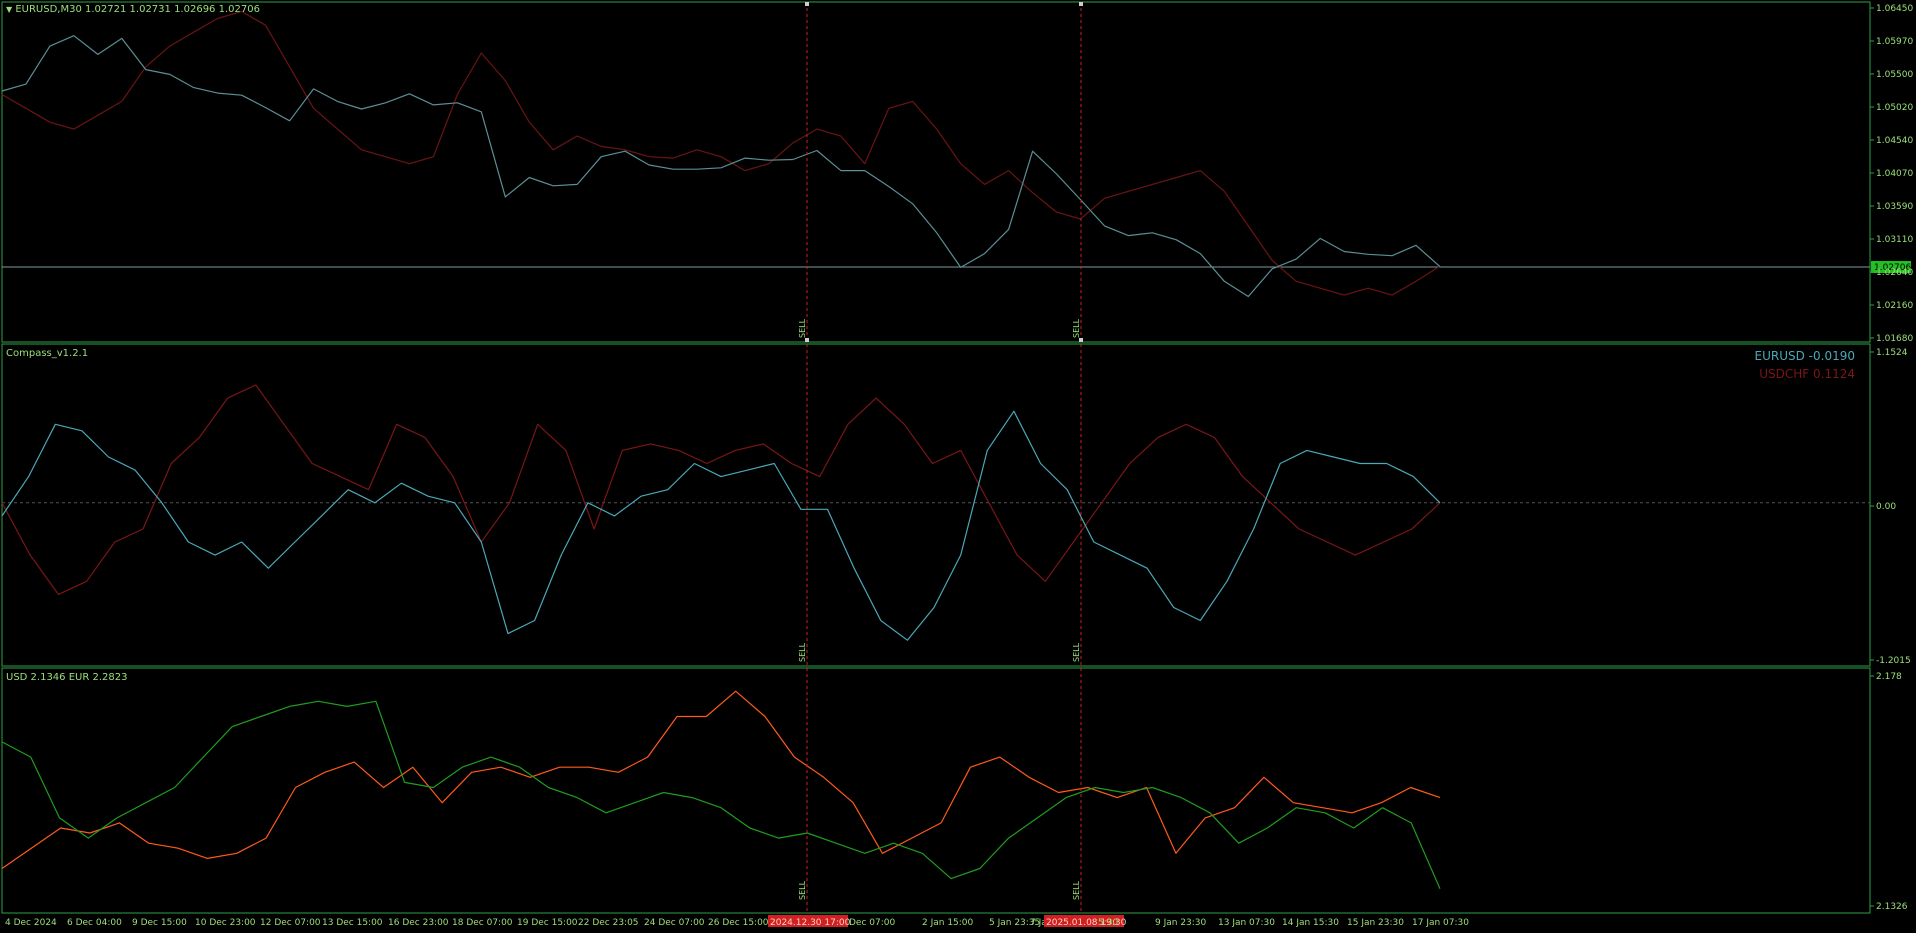 The image size is (1916, 933). What do you see at coordinates (1894, 339) in the screenshot?
I see `y-tick-label: 1.01680` at bounding box center [1894, 339].